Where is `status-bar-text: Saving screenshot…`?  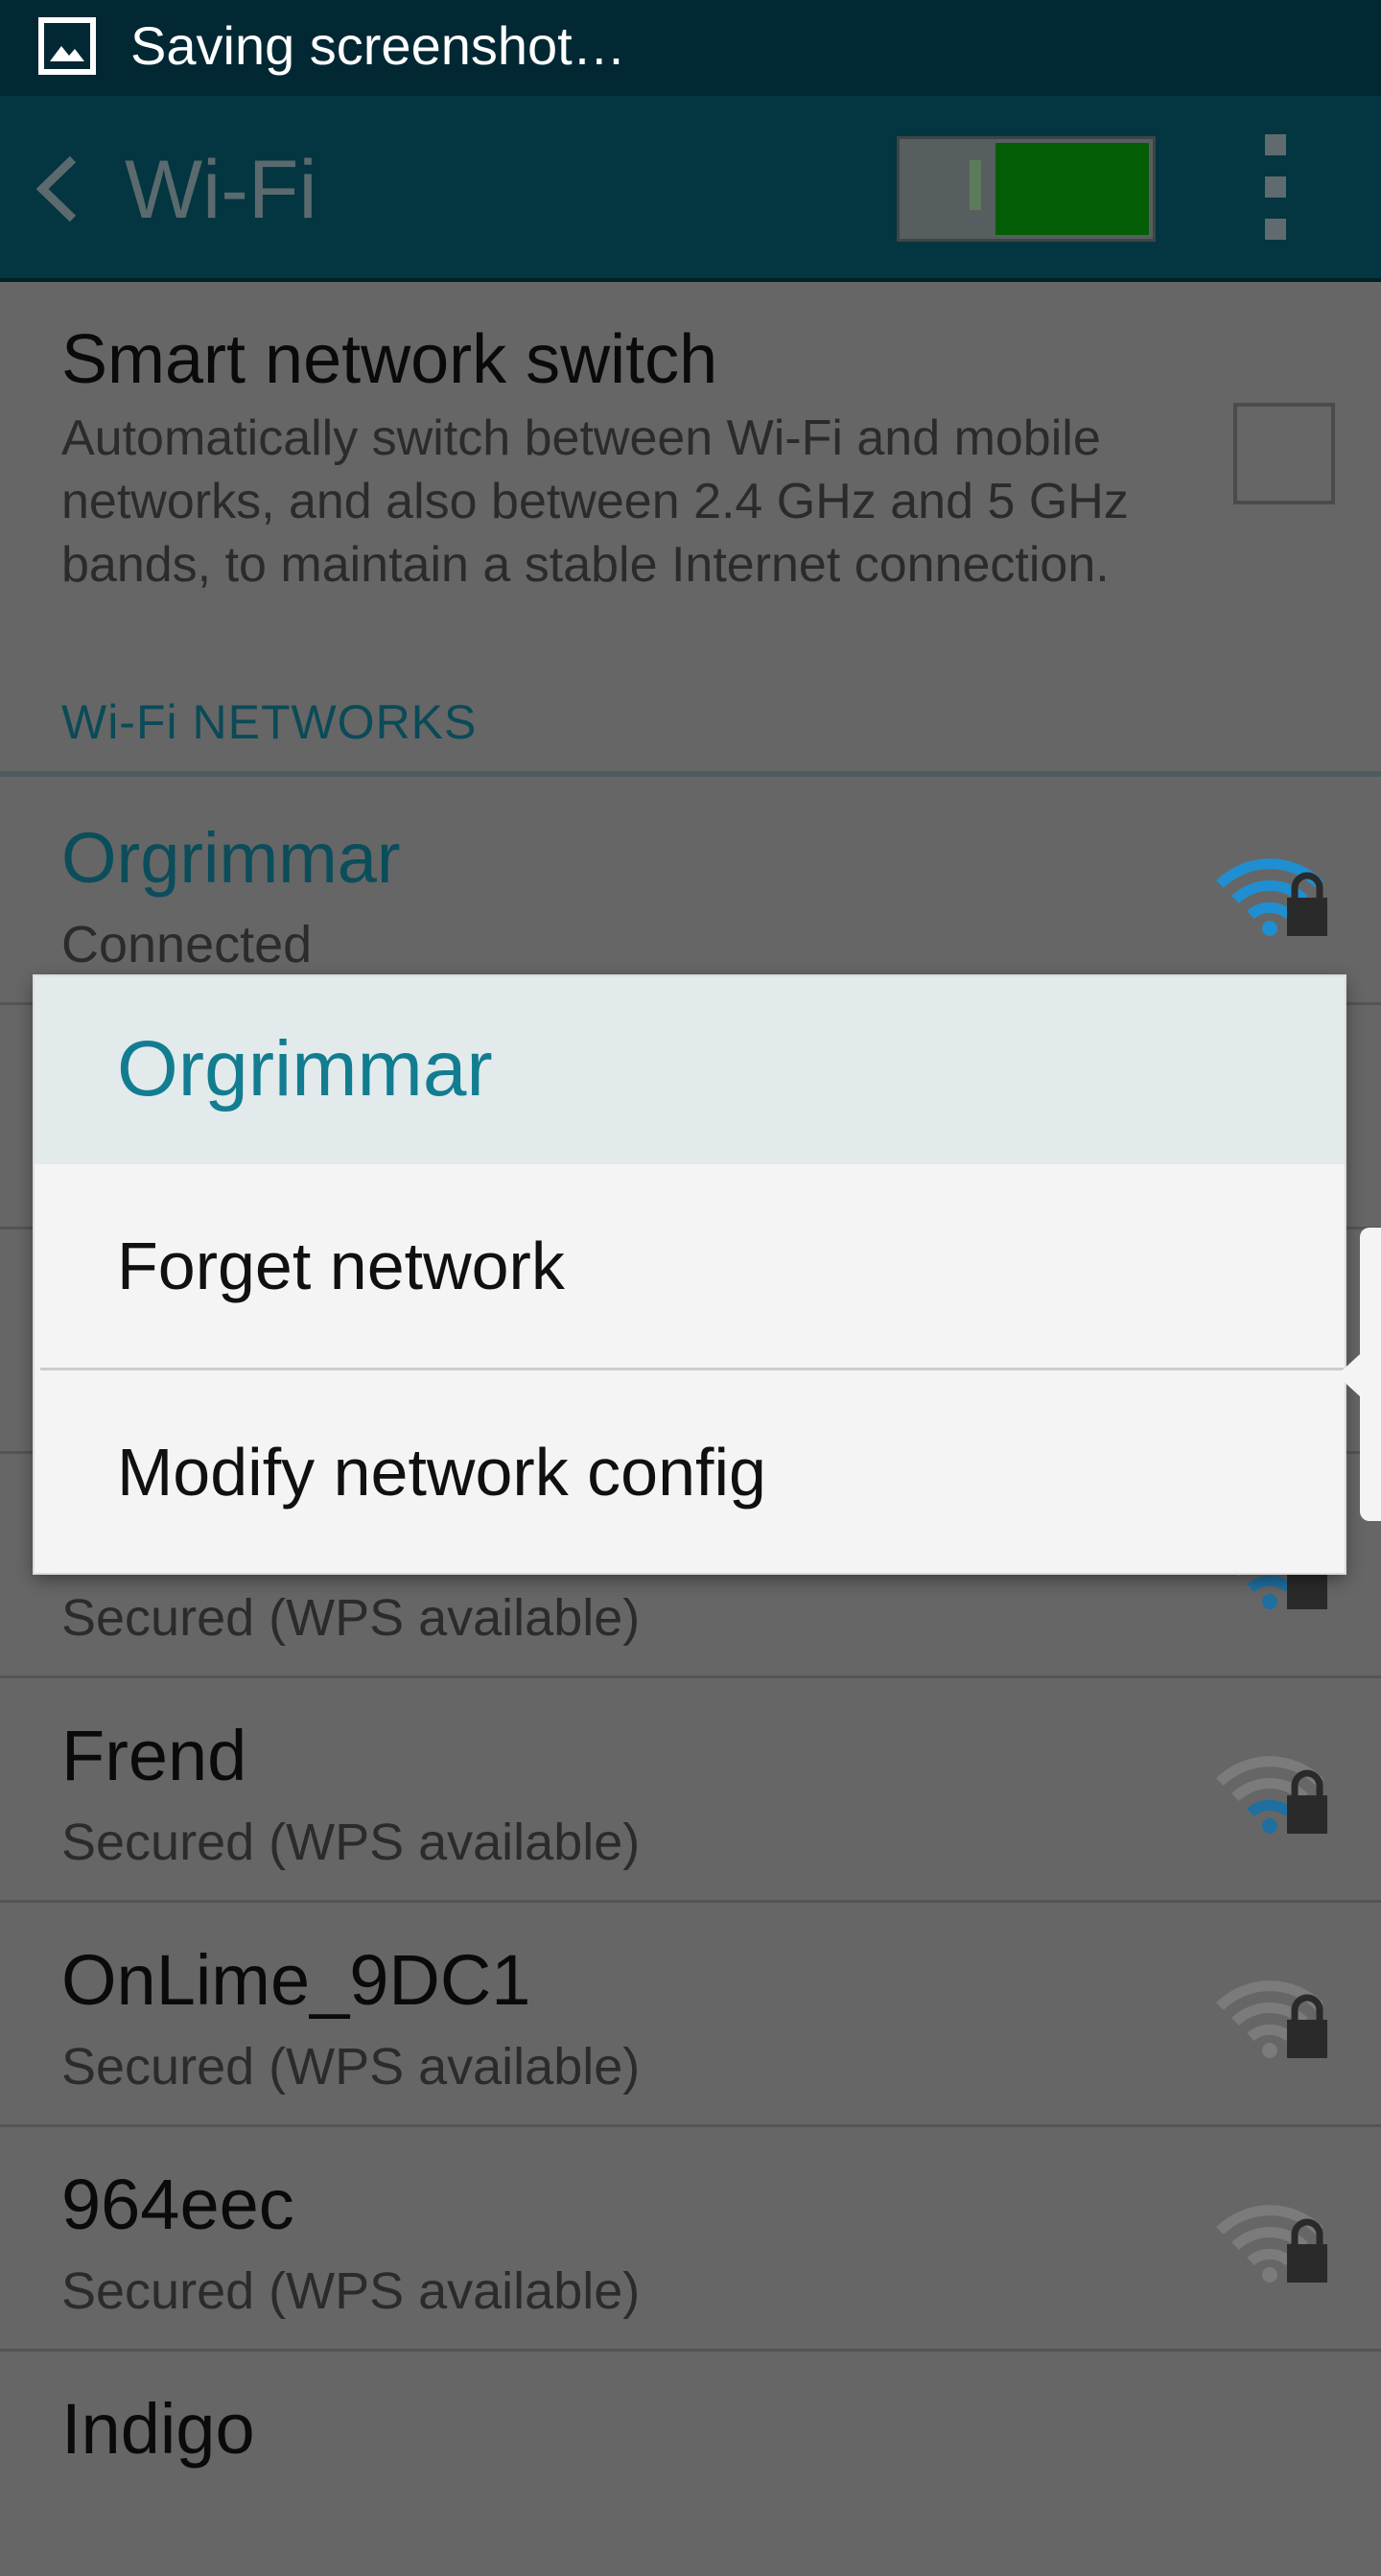
status-bar-text: Saving screenshot… is located at coordinates (378, 45).